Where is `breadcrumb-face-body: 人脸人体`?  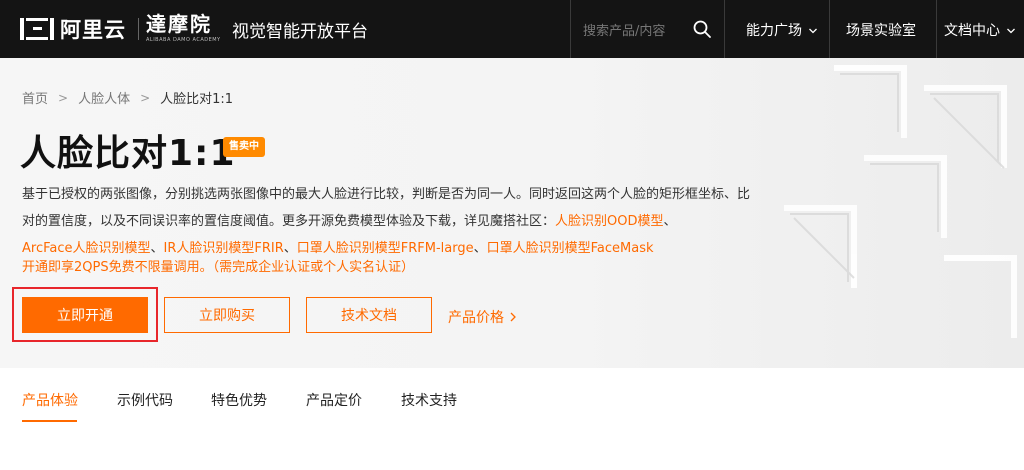
breadcrumb-face-body: 人脸人体 is located at coordinates (104, 97).